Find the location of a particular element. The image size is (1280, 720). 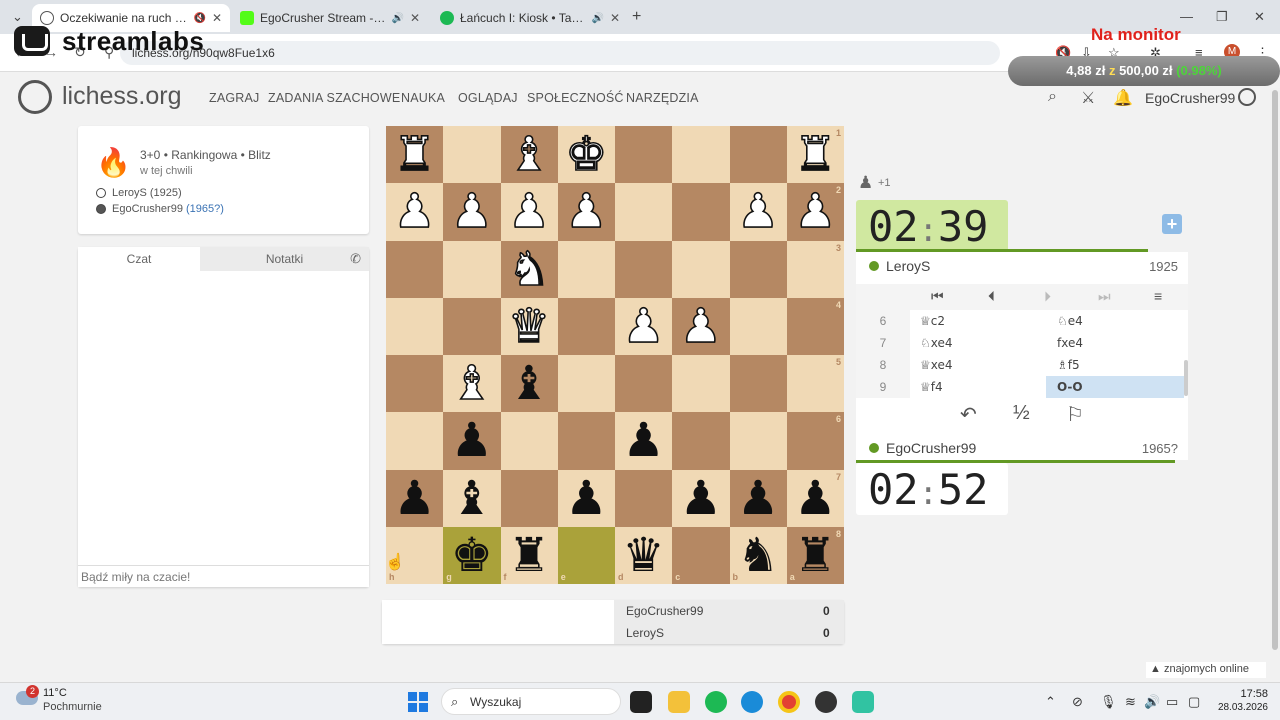

black-pawn-b7: ♟ is located at coordinates (758, 498).